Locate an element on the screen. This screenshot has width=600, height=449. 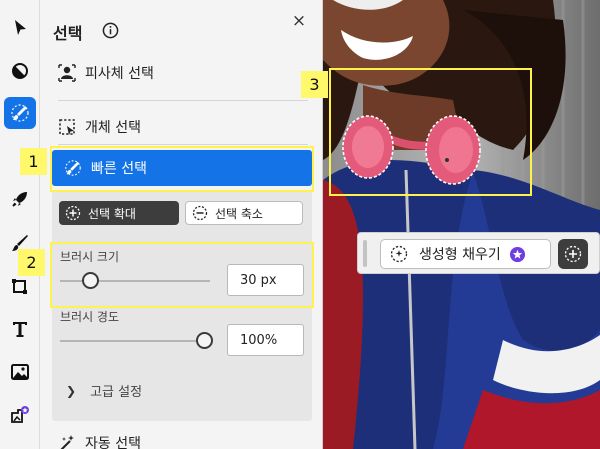
object-select-icon is located at coordinates (67, 127).